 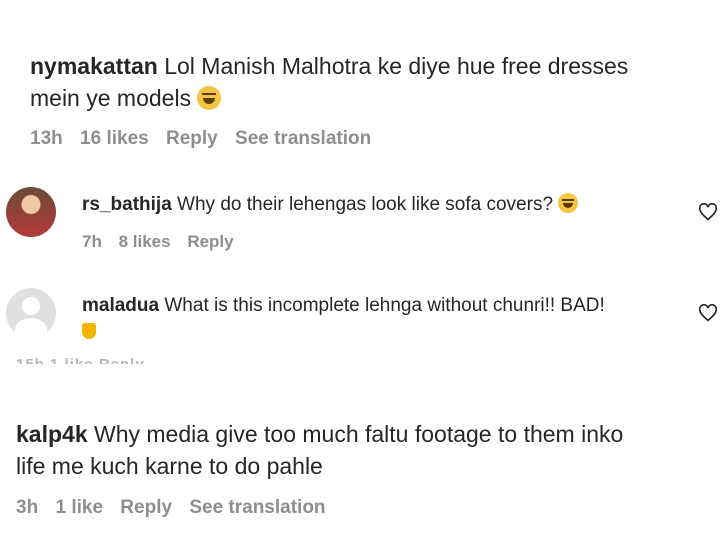 I want to click on comment-meta: 3h 1 like Reply See translation, so click(x=177, y=508).